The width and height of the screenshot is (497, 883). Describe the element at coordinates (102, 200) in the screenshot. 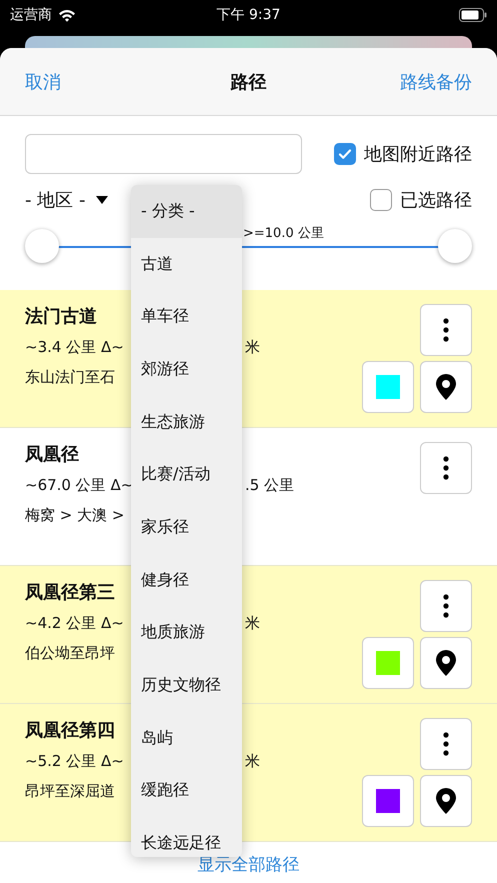

I see `caret-icon` at that location.